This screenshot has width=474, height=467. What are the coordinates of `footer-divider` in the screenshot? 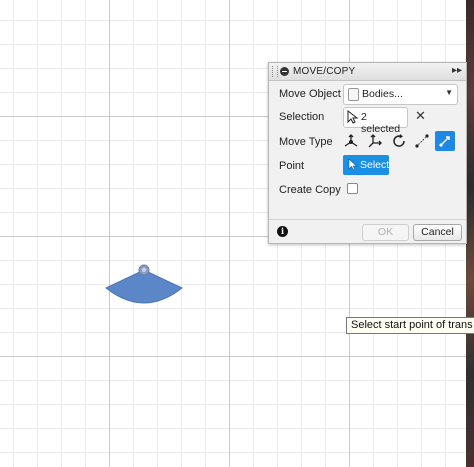 It's located at (367, 219).